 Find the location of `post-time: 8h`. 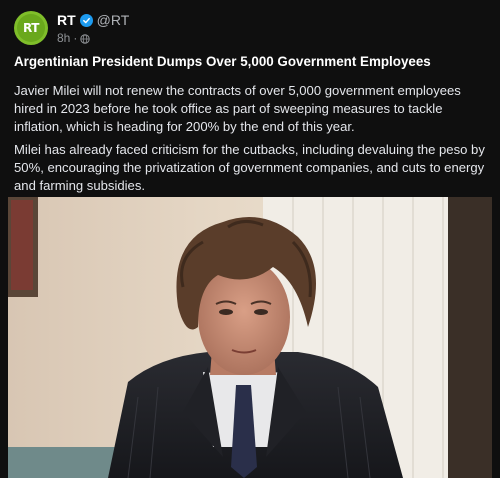

post-time: 8h is located at coordinates (63, 38).